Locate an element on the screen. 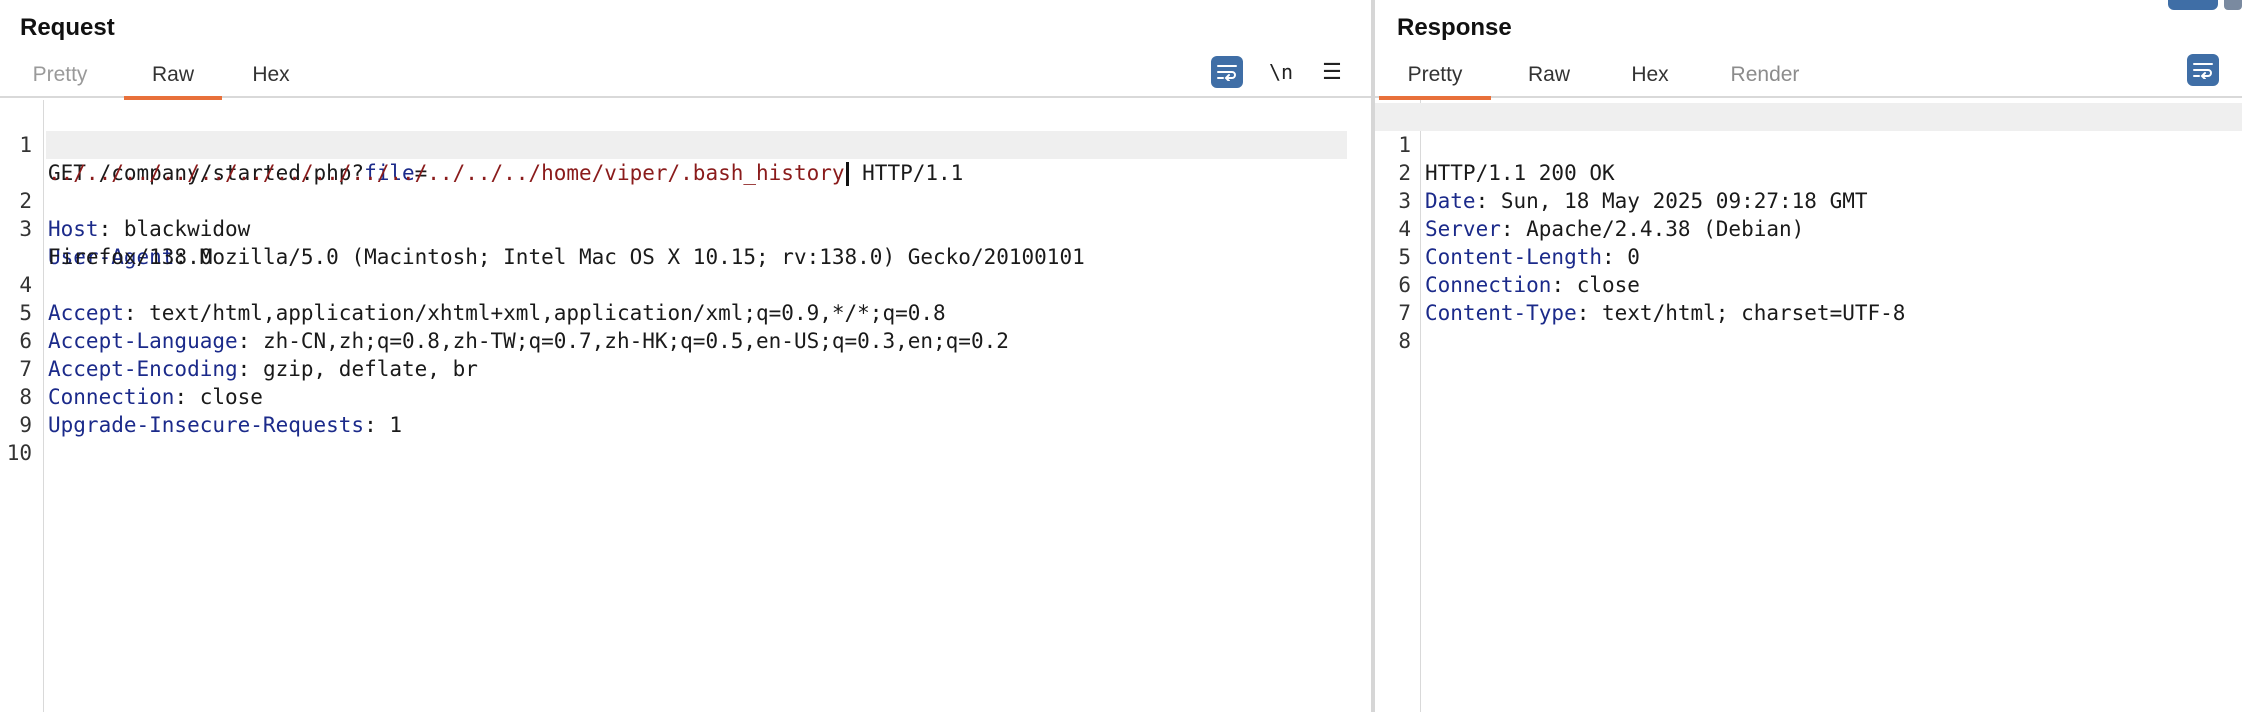  hamburger-menu-icon: ☰ is located at coordinates (1332, 72).